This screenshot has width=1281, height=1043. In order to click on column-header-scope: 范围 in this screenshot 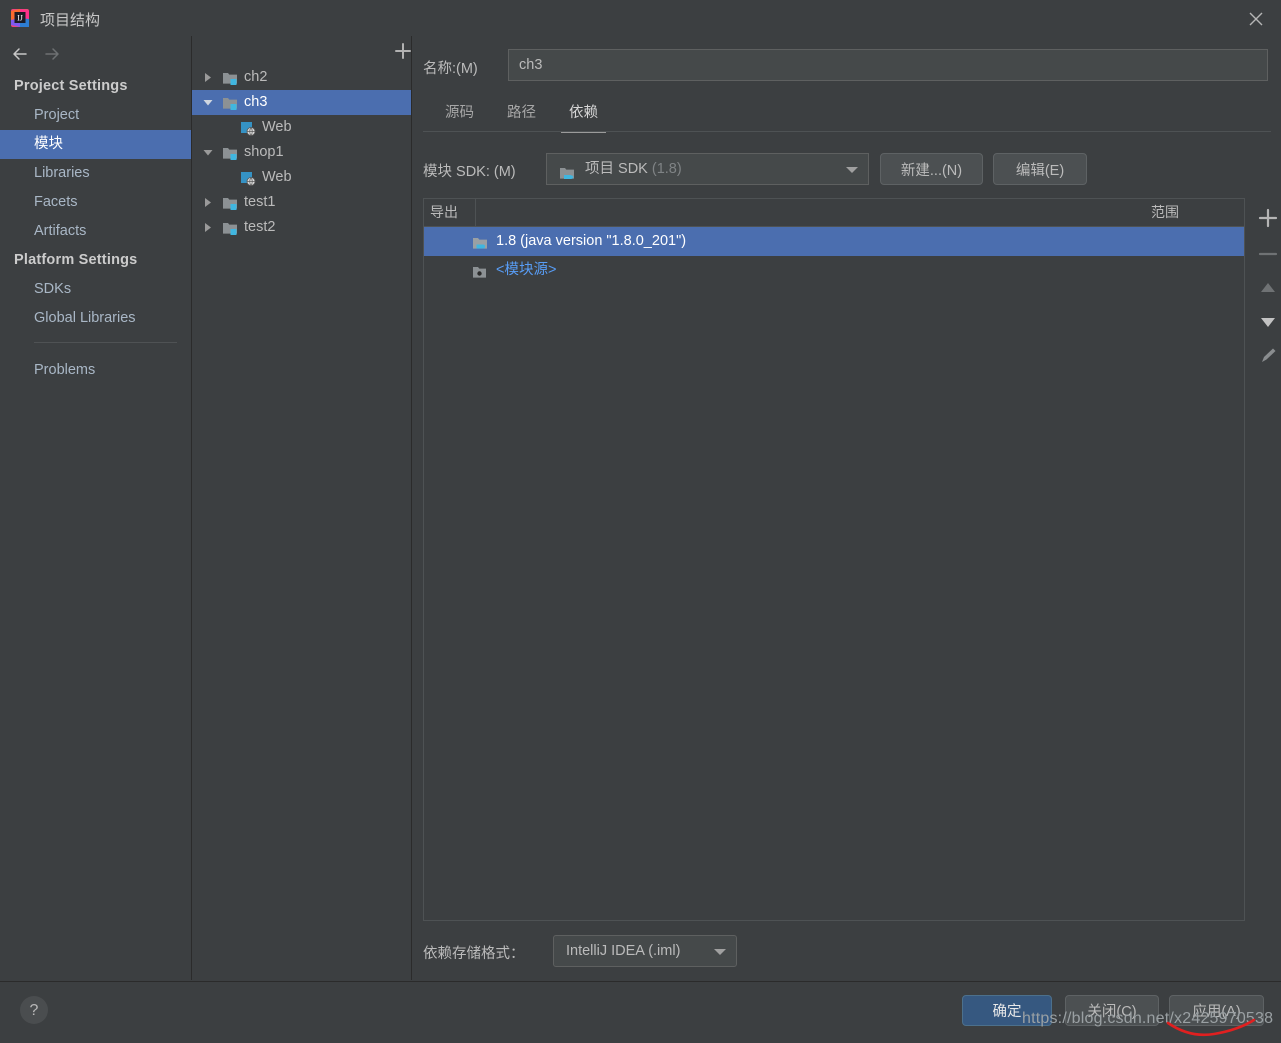, I will do `click(1194, 212)`.